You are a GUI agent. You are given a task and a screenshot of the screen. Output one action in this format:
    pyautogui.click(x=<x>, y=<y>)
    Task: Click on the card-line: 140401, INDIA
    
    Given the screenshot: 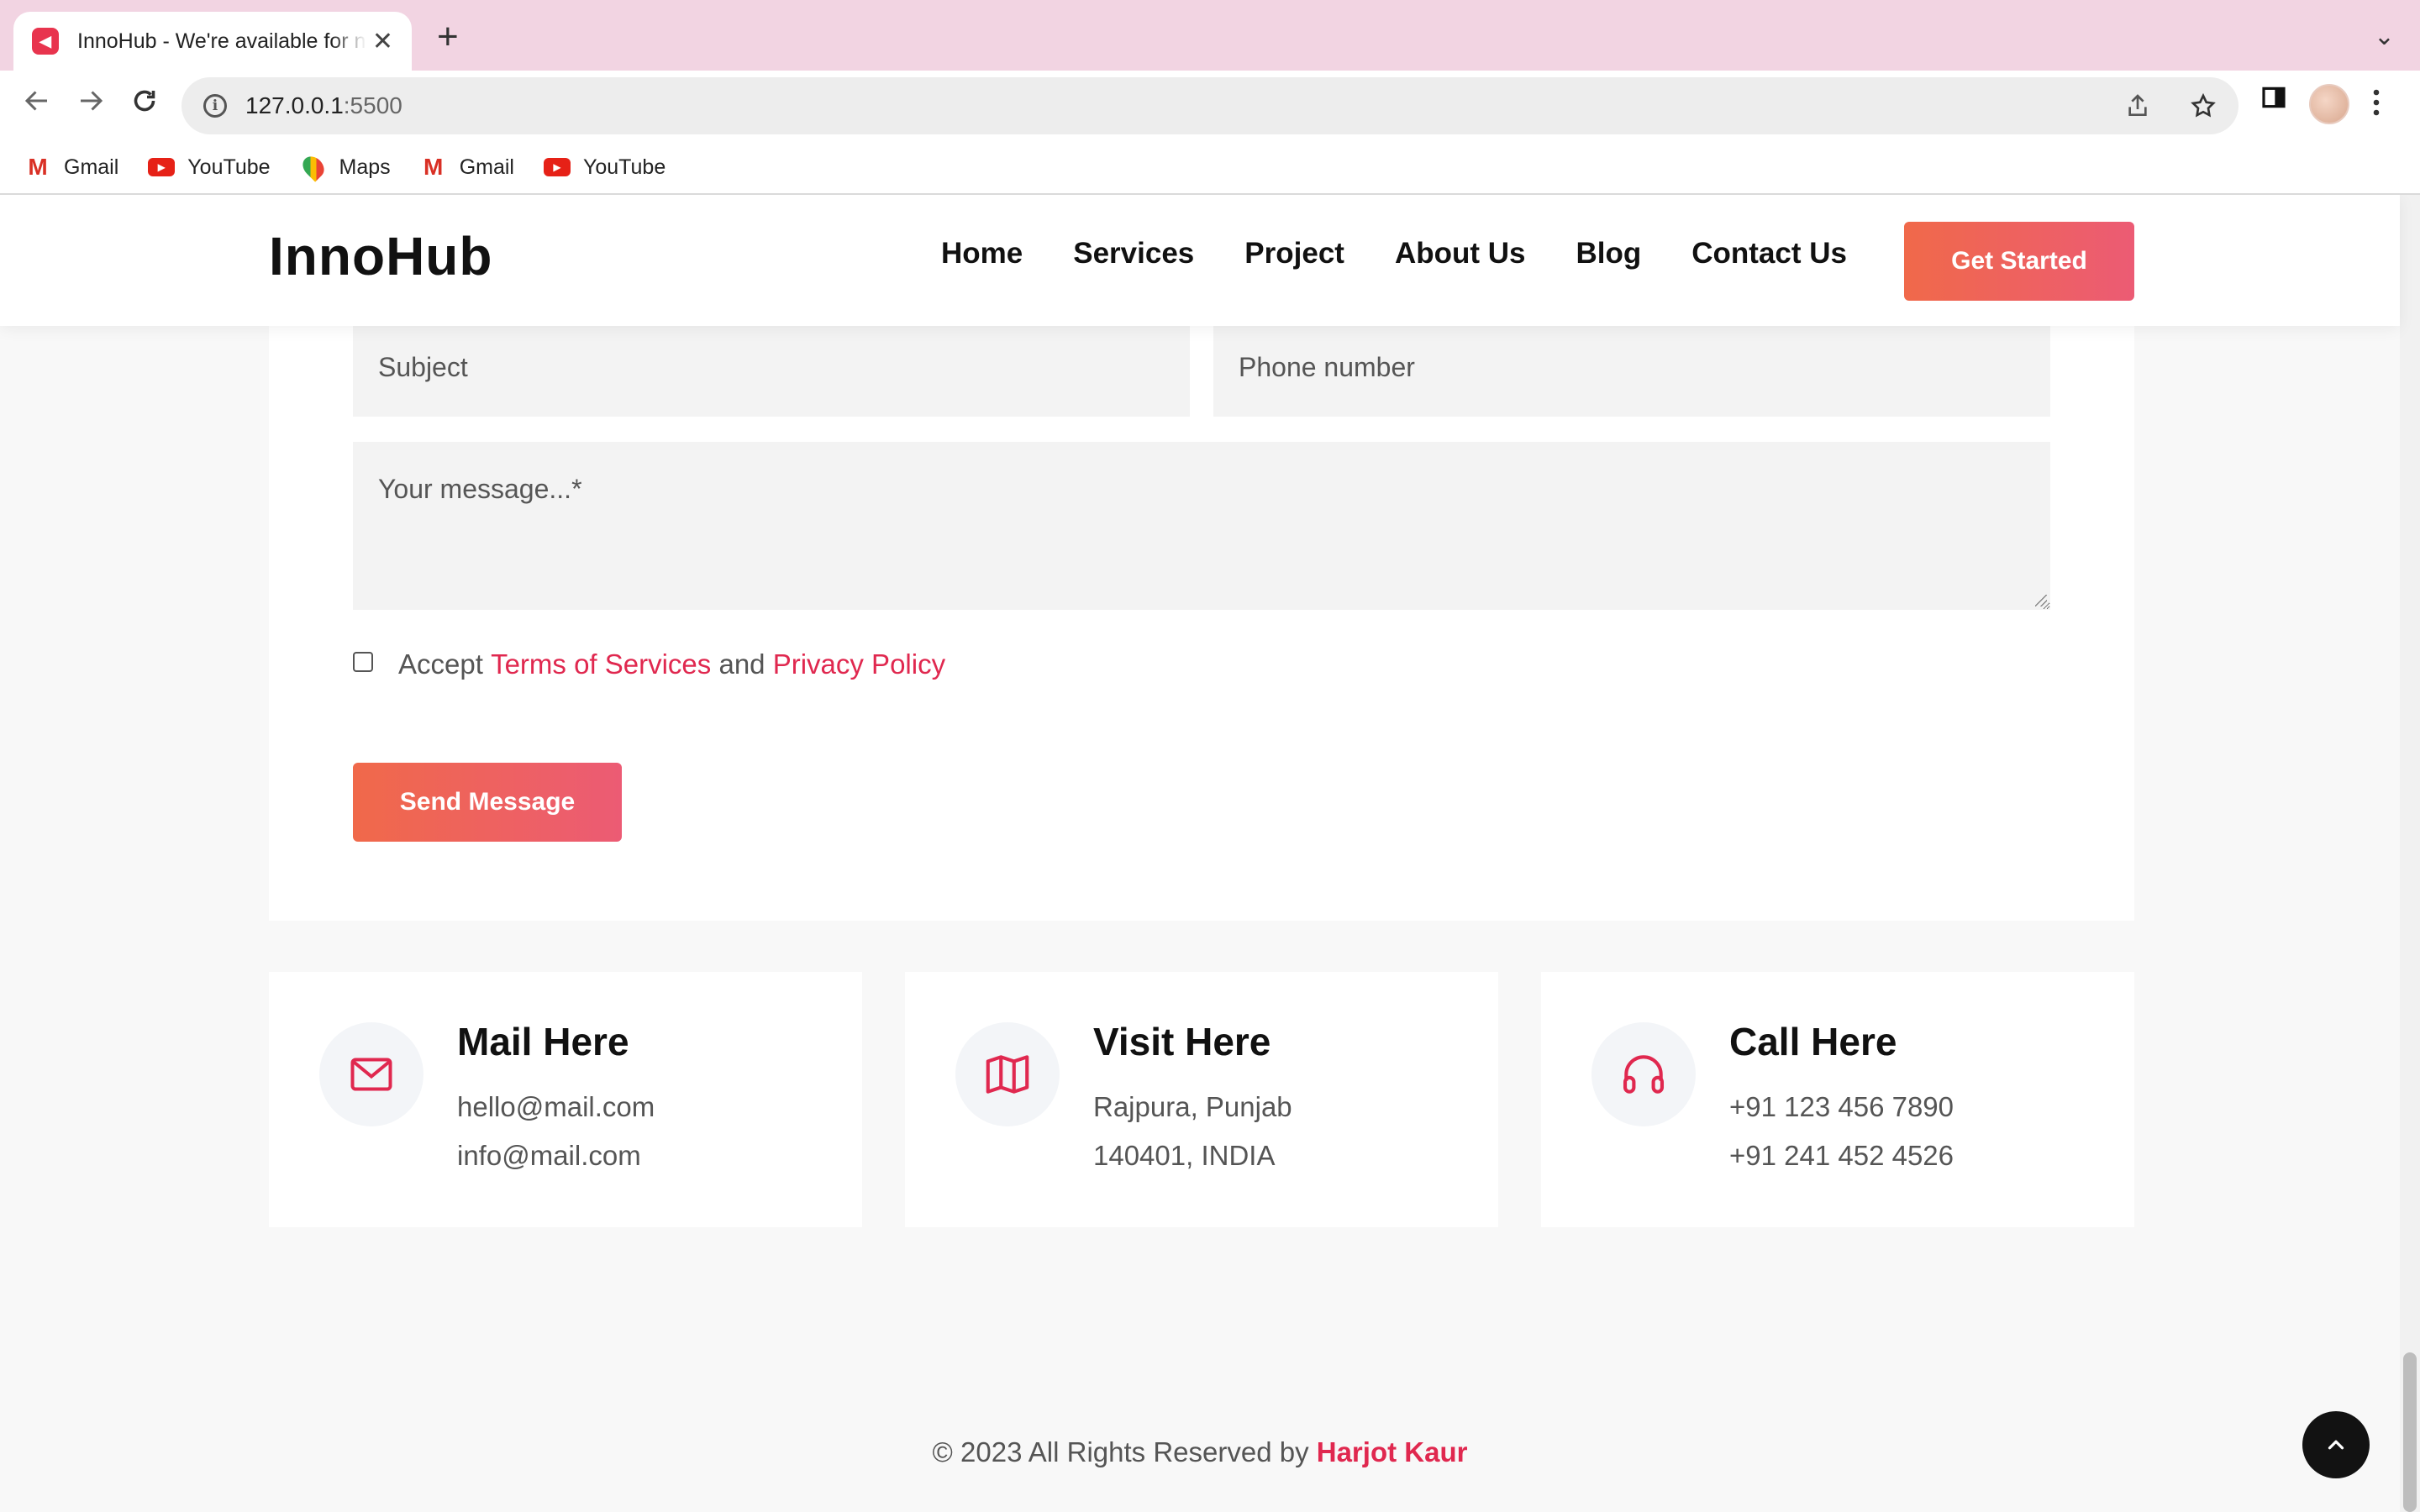 What is the action you would take?
    pyautogui.click(x=1184, y=1155)
    